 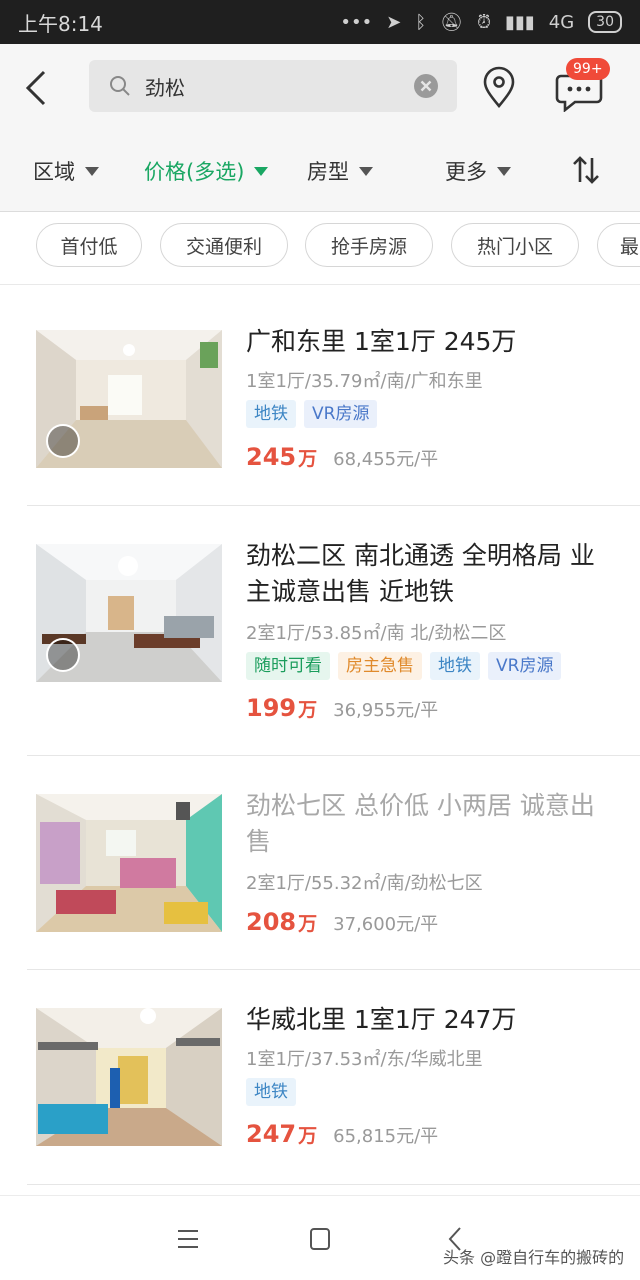 What do you see at coordinates (89, 245) in the screenshot?
I see `quick-tag: 首付低` at bounding box center [89, 245].